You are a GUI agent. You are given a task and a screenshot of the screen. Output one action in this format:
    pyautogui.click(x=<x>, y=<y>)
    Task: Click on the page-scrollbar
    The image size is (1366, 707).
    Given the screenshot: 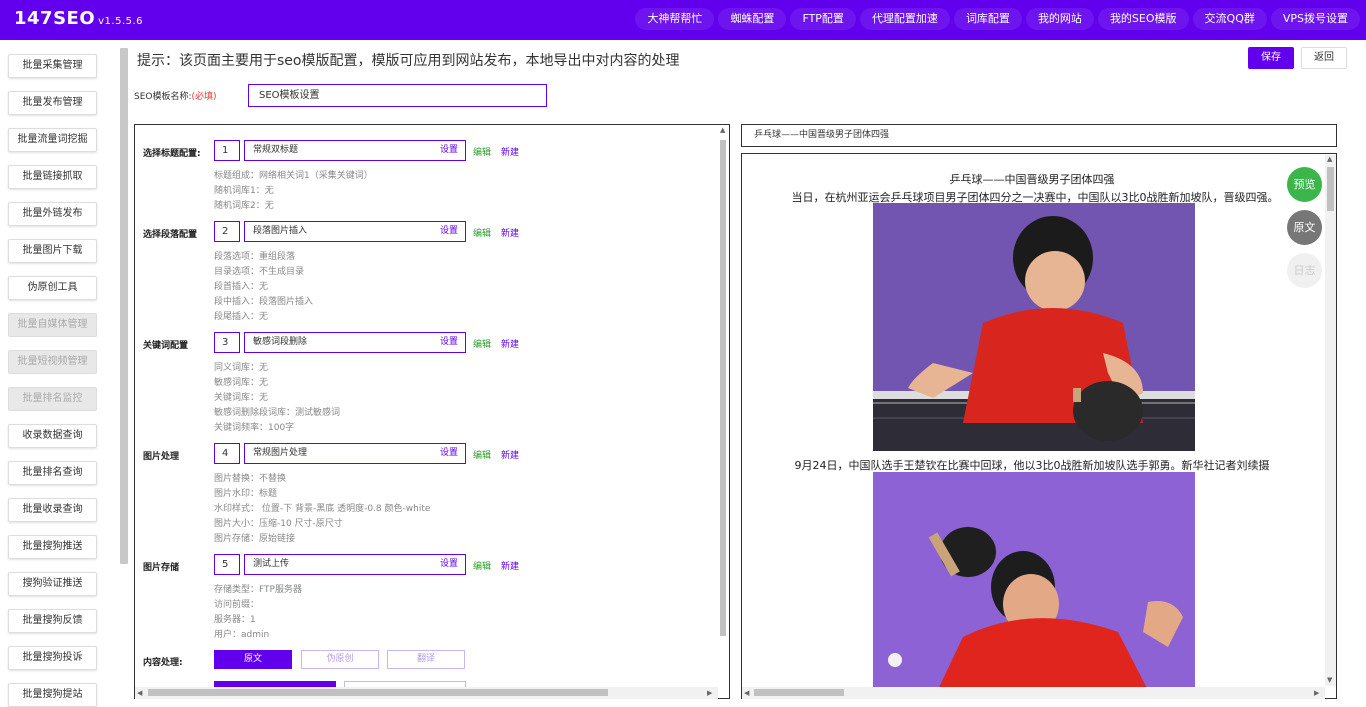 What is the action you would take?
    pyautogui.click(x=124, y=306)
    